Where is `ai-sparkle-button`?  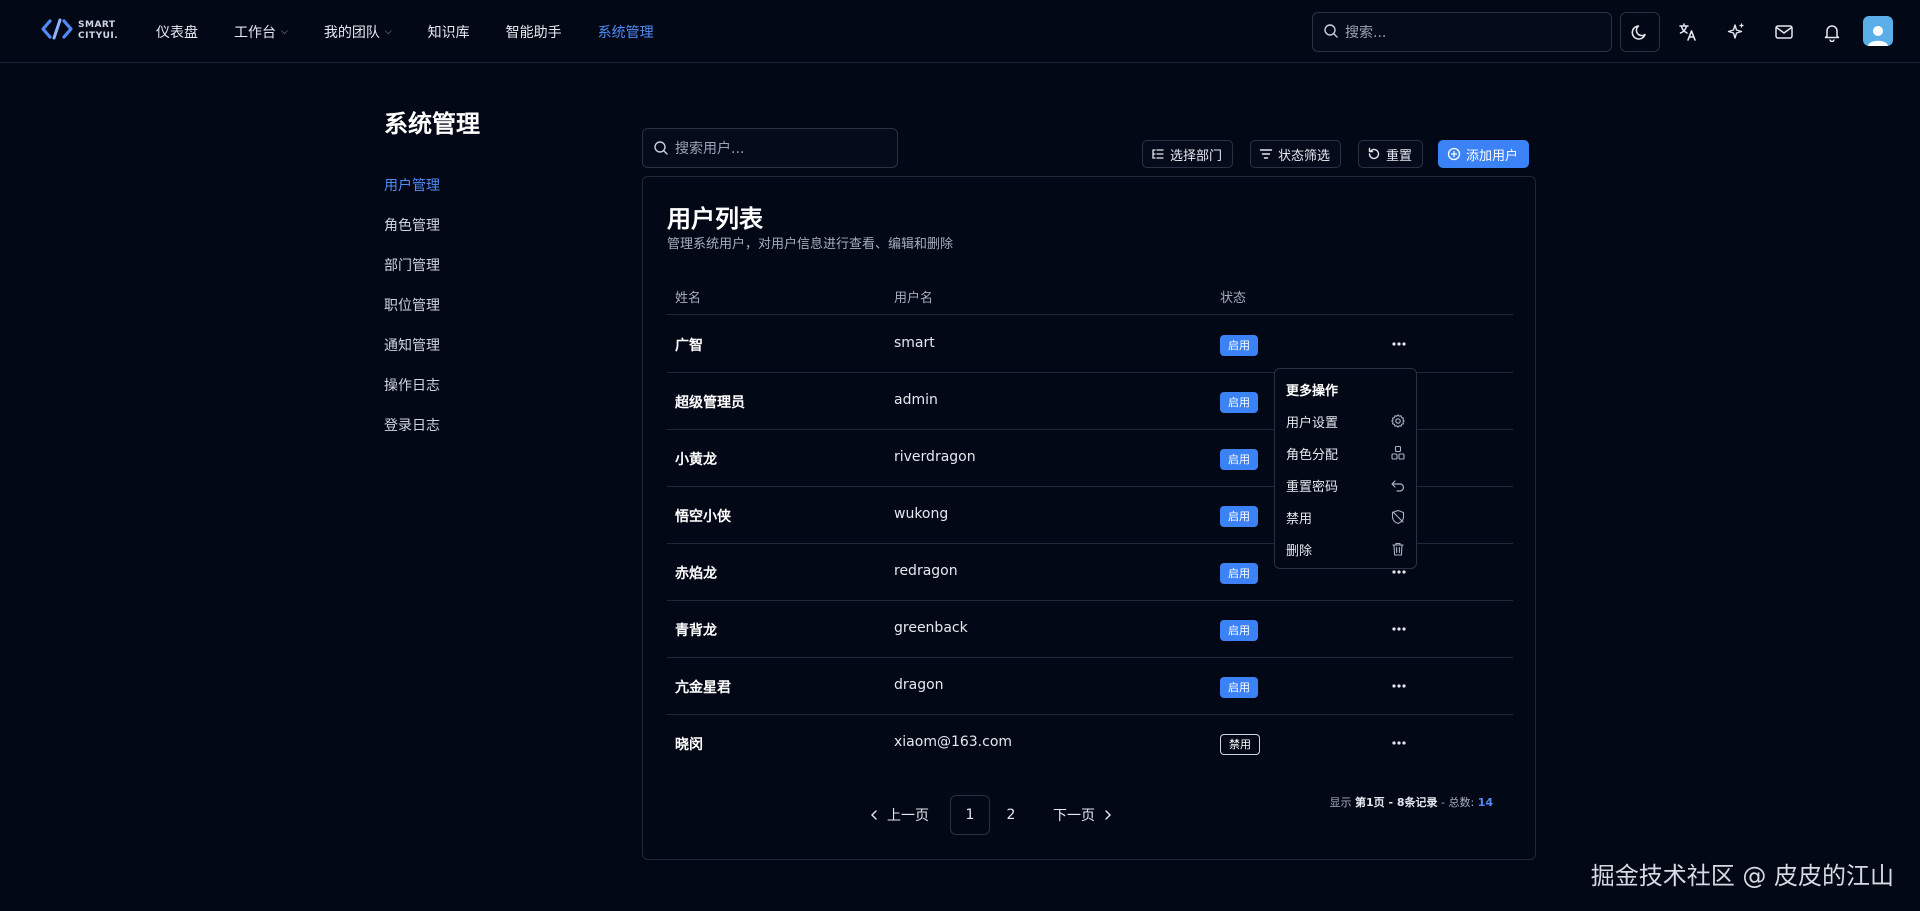 ai-sparkle-button is located at coordinates (1736, 32).